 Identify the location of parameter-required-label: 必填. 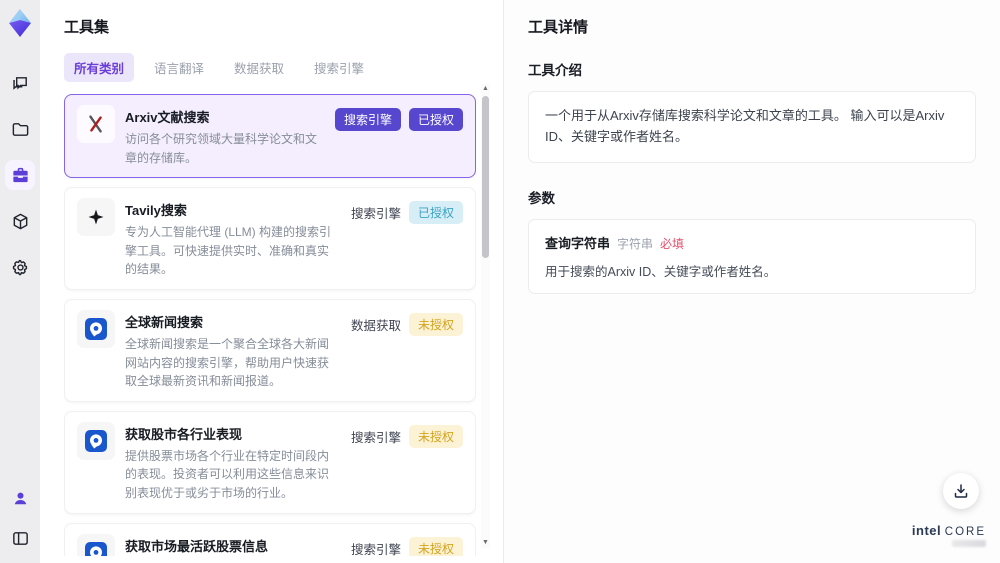
(672, 243).